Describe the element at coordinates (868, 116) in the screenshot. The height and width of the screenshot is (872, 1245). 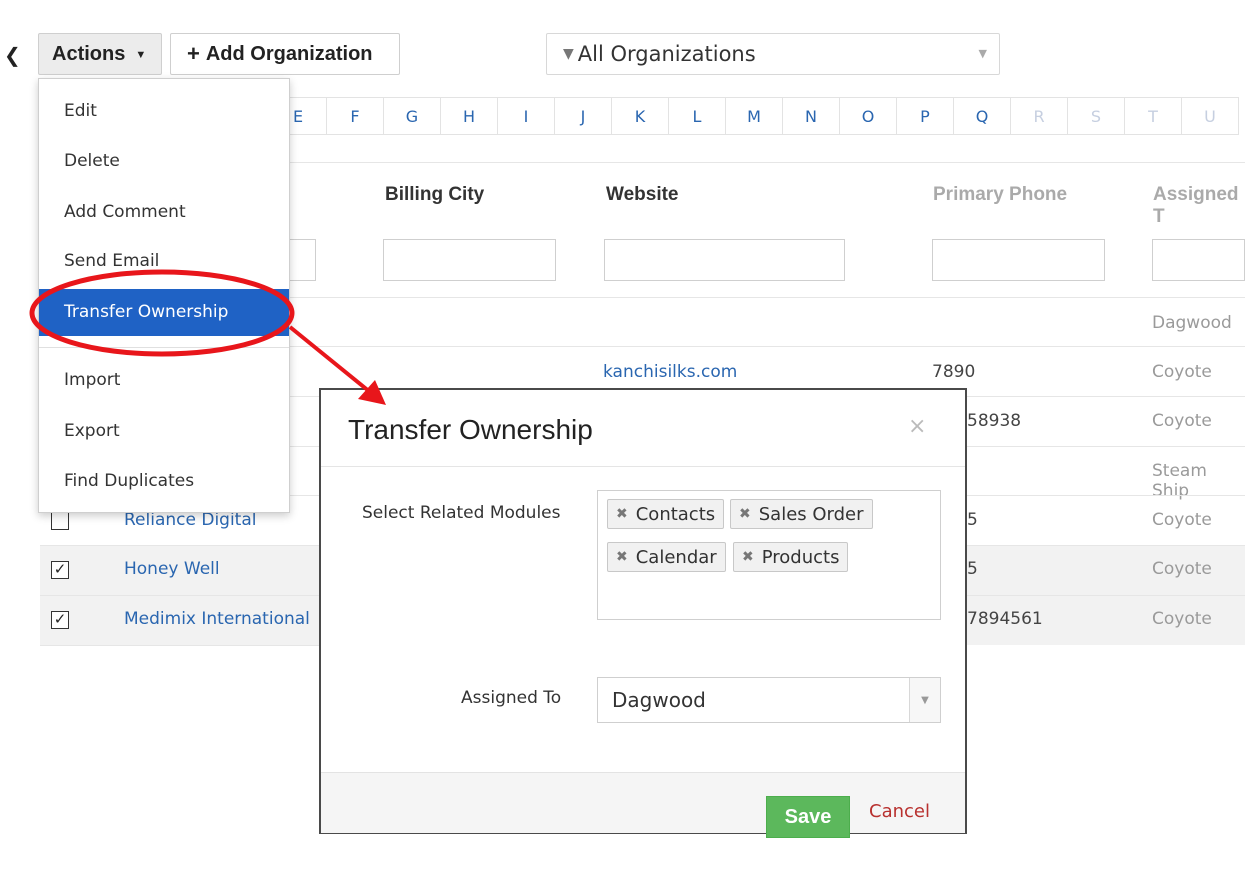
I see `alpha-letter: O` at that location.